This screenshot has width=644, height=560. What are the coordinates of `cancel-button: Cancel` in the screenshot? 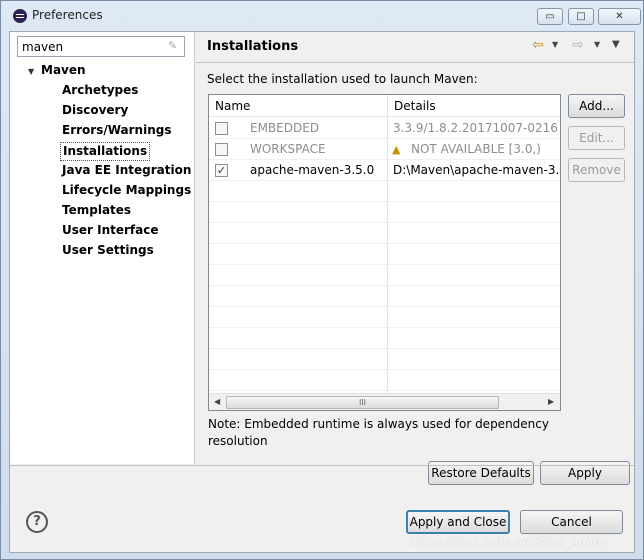 It's located at (571, 522).